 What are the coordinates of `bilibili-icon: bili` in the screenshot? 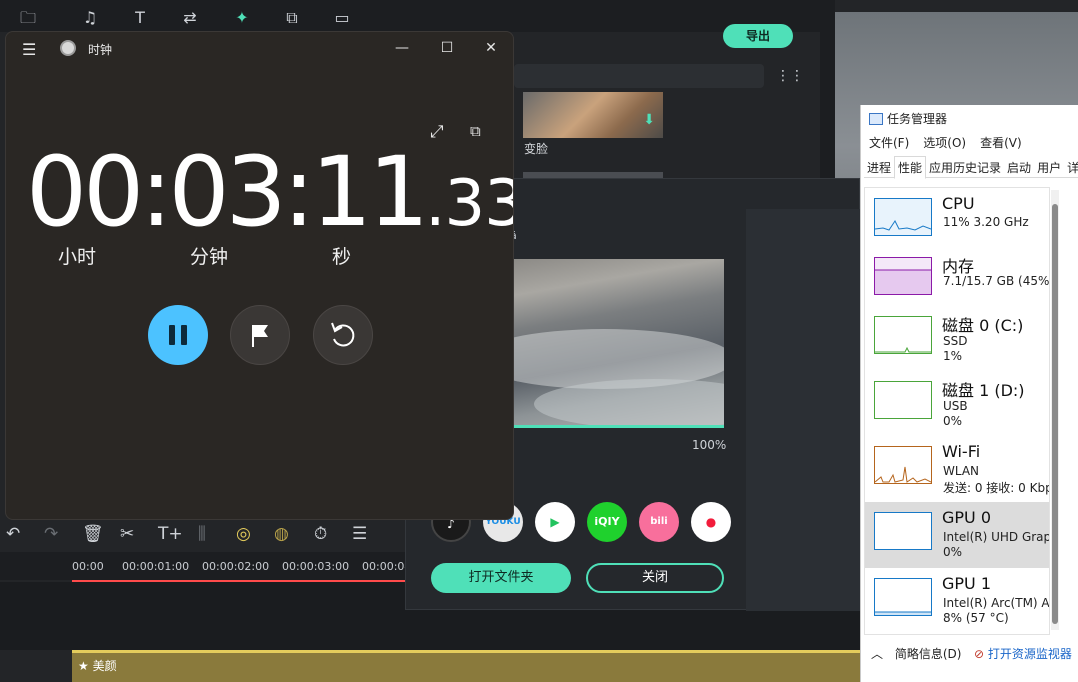 It's located at (659, 522).